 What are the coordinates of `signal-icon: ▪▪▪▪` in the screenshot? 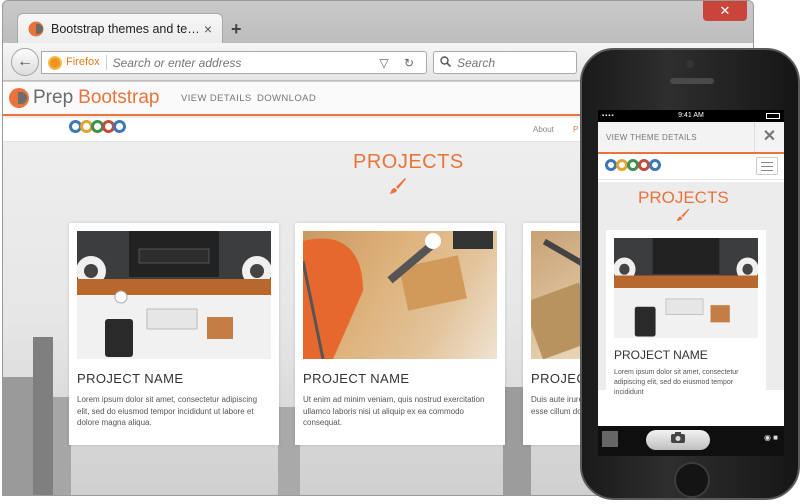 It's located at (608, 116).